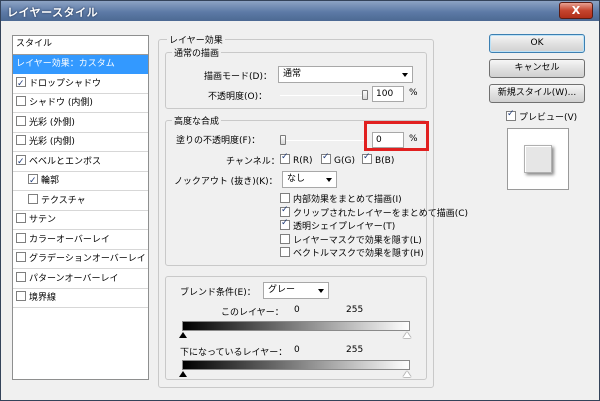  I want to click on channel-b-checkbox: B(B), so click(378, 159).